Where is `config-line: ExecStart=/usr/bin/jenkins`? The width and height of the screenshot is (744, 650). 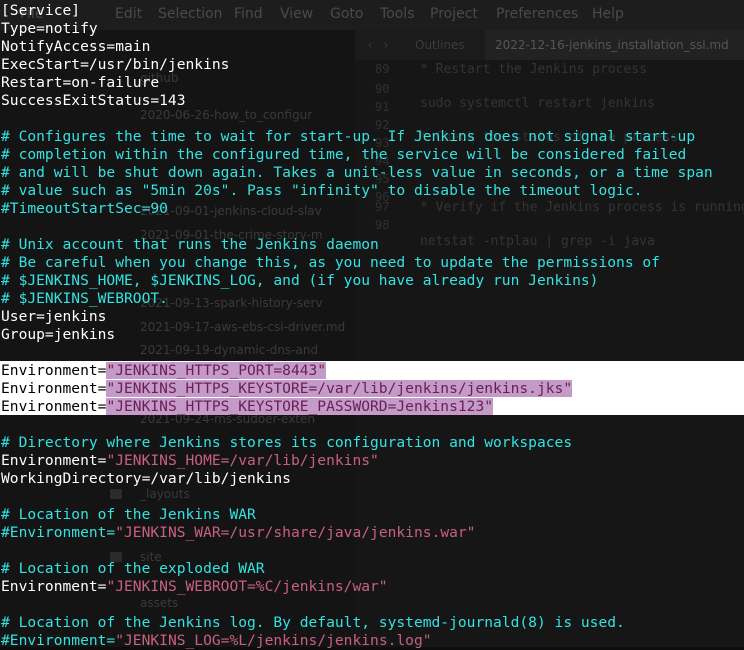
config-line: ExecStart=/usr/bin/jenkins is located at coordinates (115, 64).